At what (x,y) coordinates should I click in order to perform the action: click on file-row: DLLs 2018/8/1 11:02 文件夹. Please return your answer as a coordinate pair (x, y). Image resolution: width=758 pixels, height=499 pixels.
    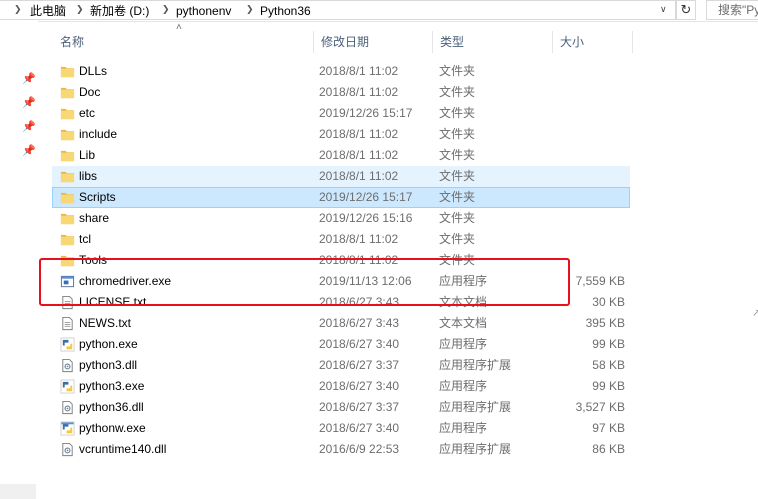
    Looking at the image, I should click on (341, 71).